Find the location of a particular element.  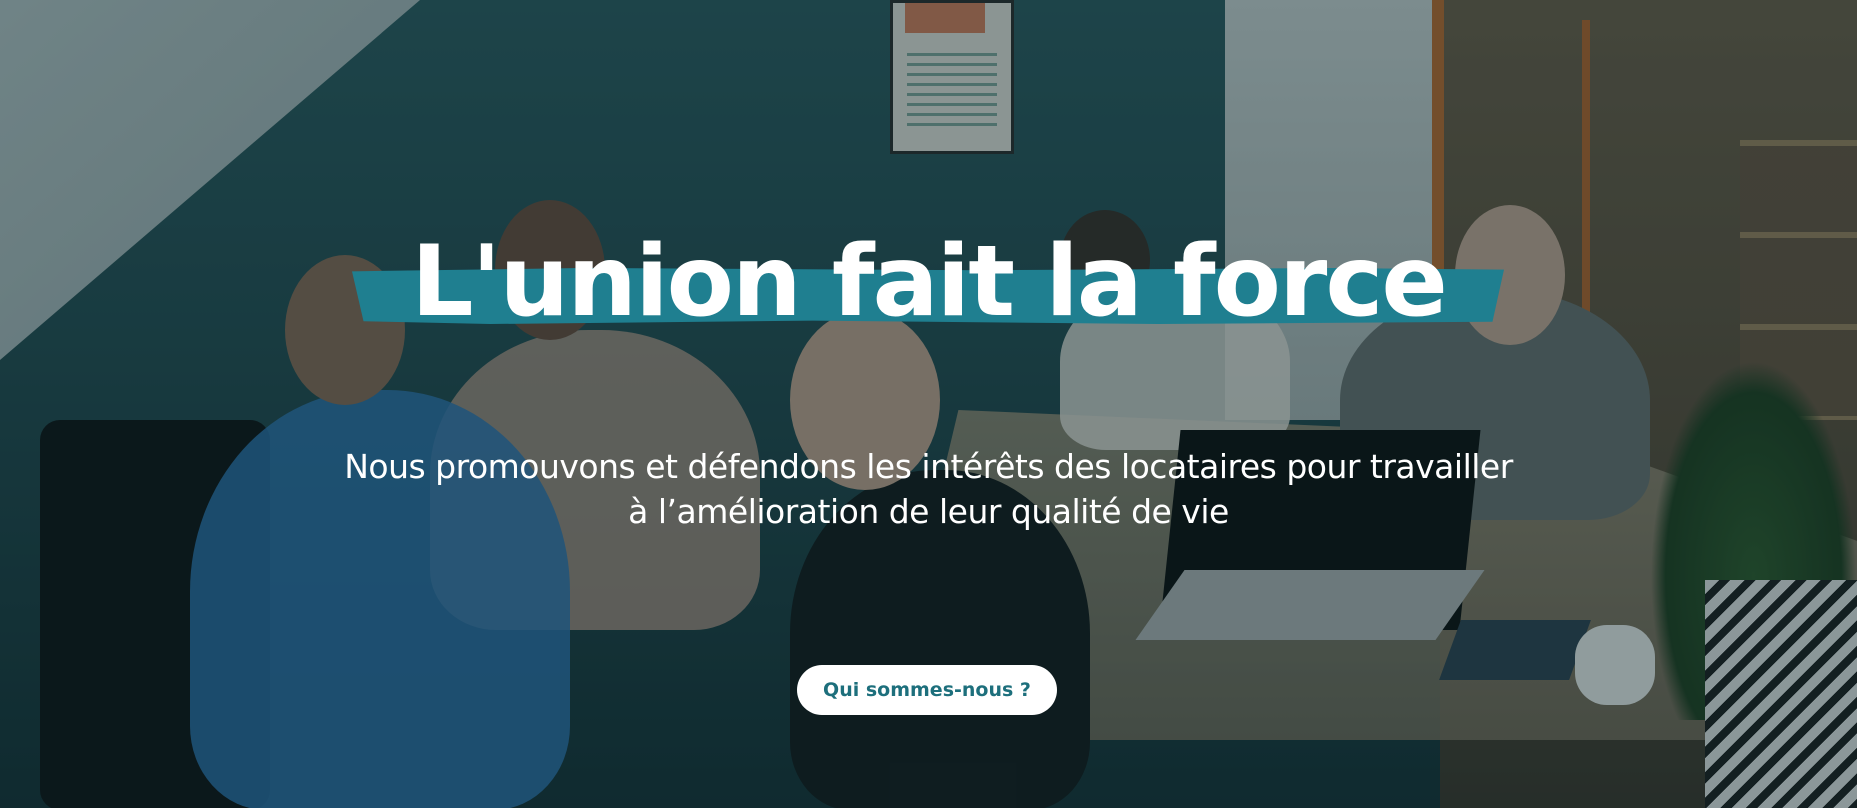

about-us-button: Qui sommes-nous ? is located at coordinates (927, 690).